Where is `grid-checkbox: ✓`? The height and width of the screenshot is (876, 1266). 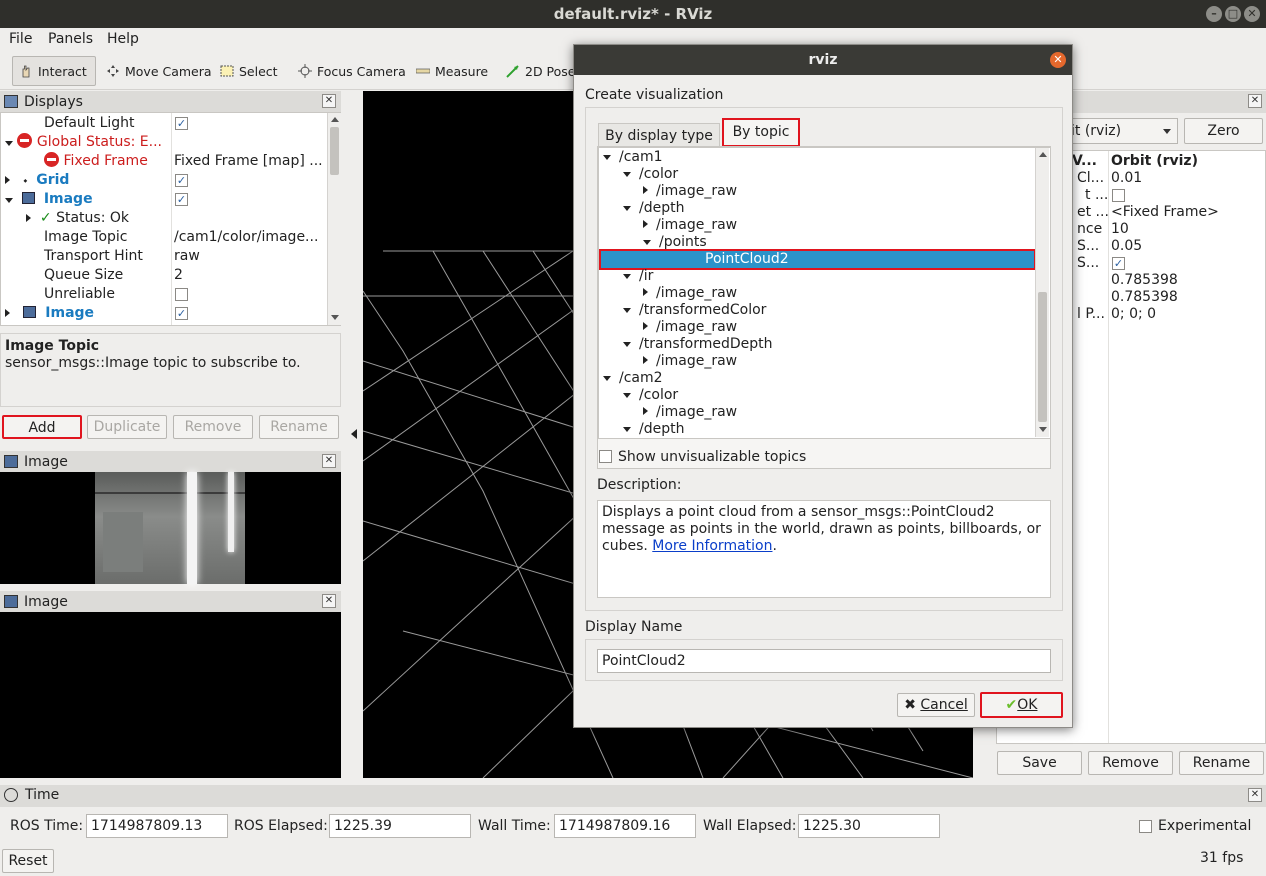 grid-checkbox: ✓ is located at coordinates (181, 180).